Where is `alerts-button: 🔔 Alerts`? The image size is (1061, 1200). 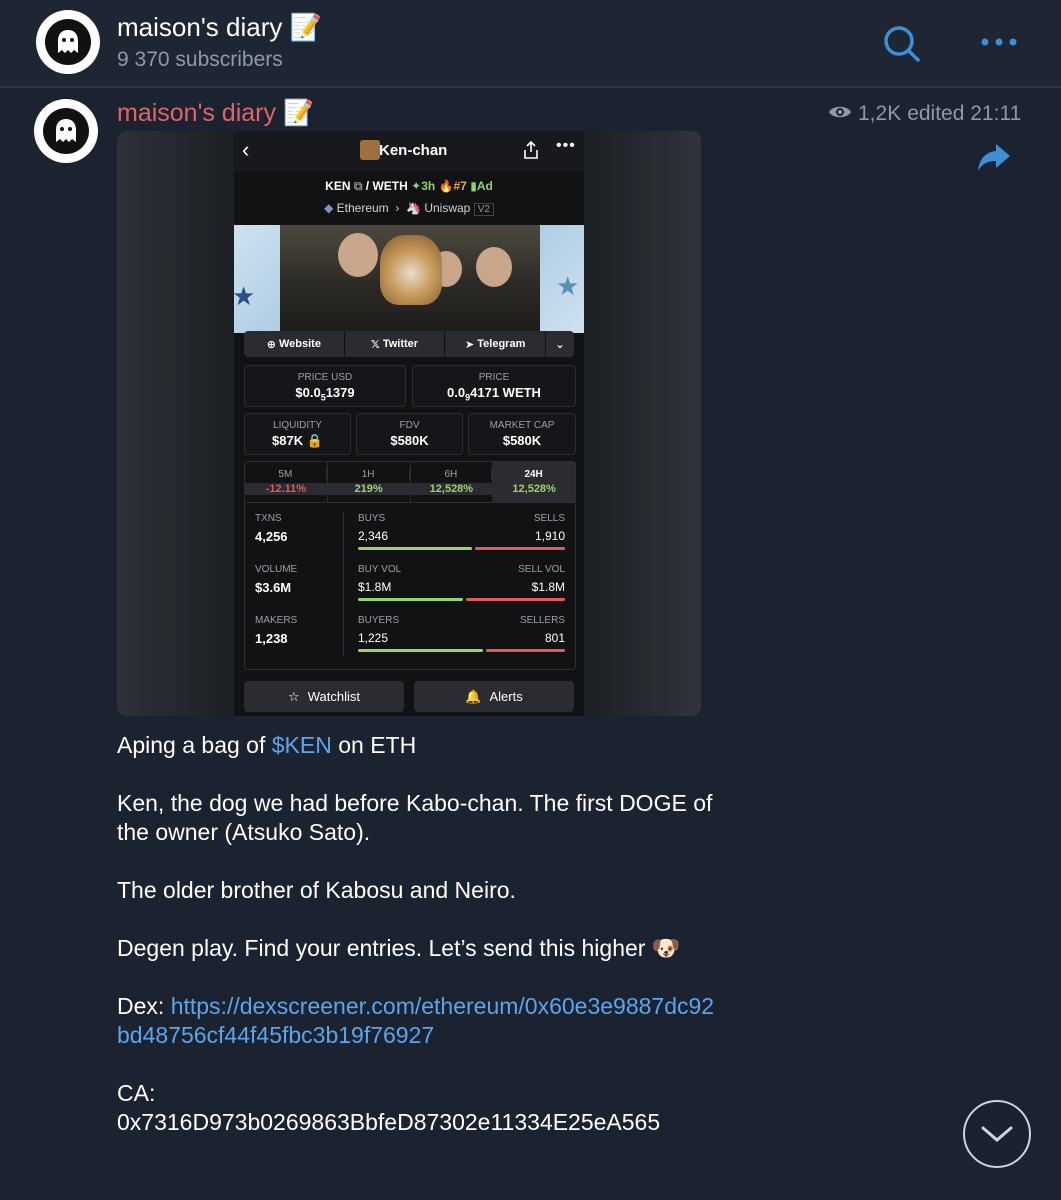 alerts-button: 🔔 Alerts is located at coordinates (494, 696).